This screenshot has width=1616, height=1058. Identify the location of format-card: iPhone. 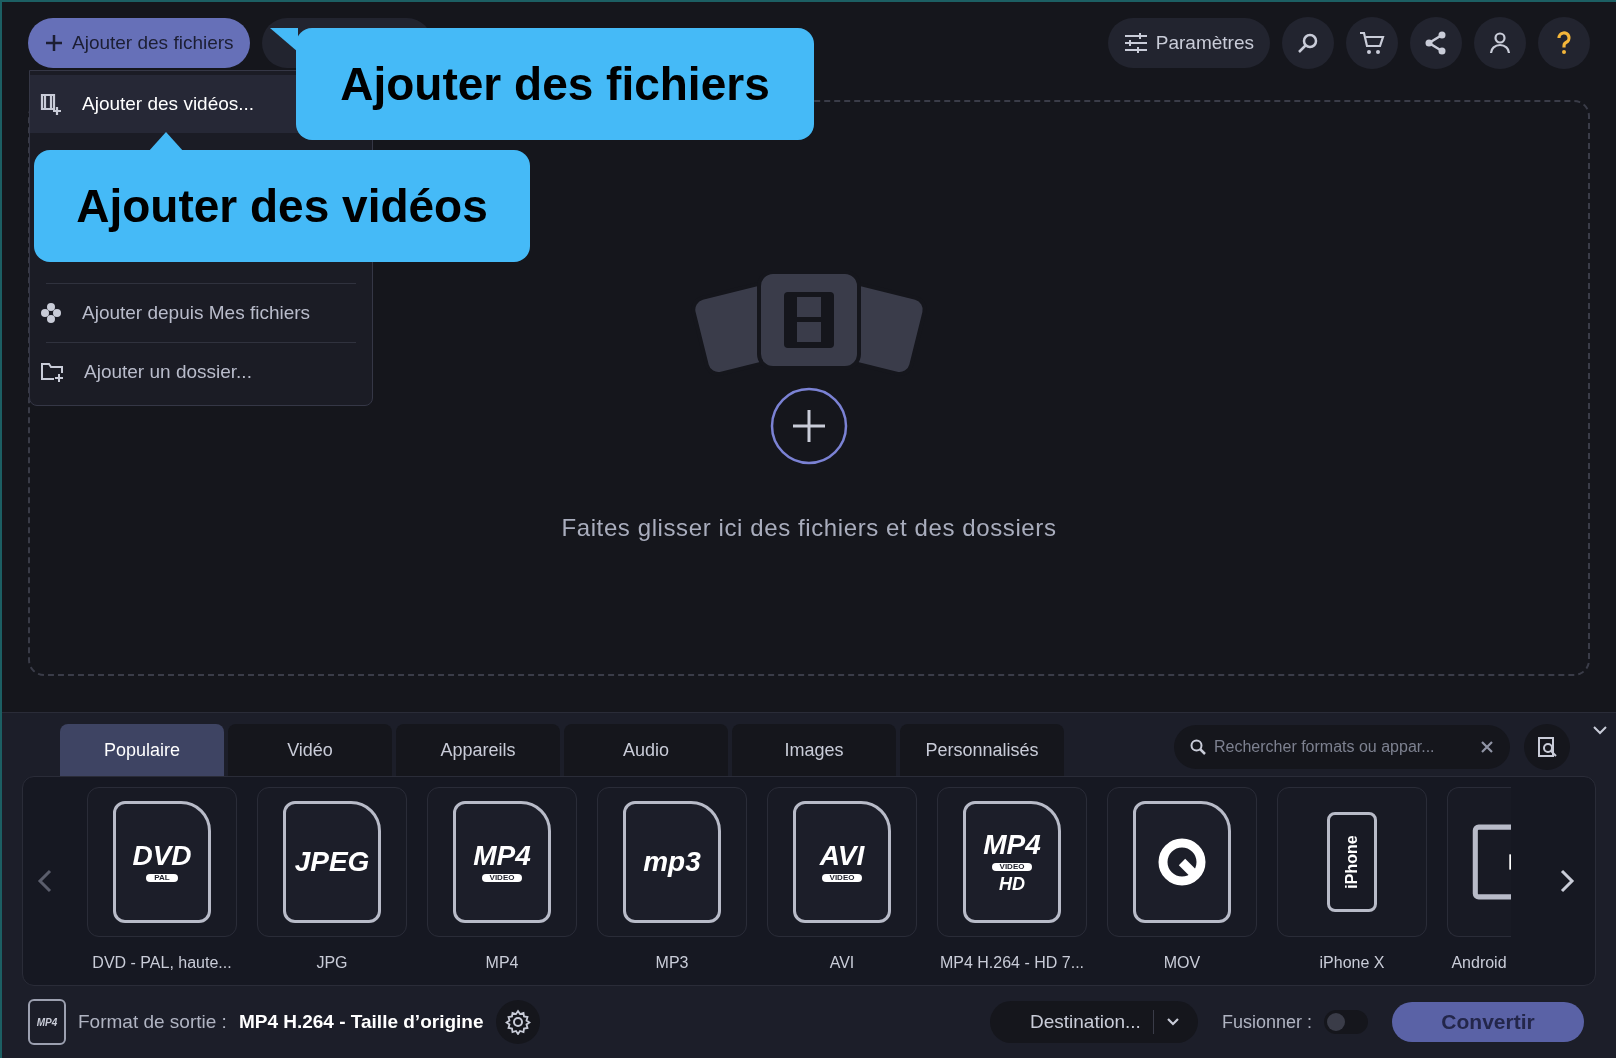
(1352, 862).